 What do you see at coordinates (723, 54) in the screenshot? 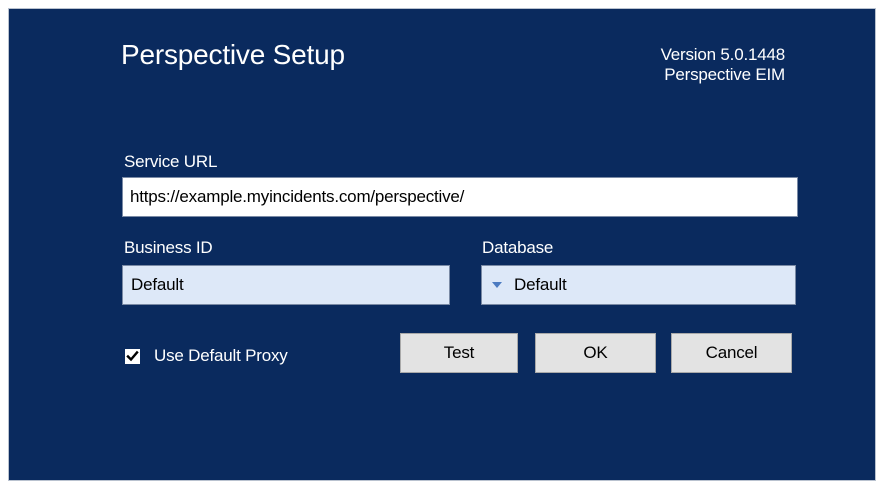
I see `version-number: Version 5.0.1448` at bounding box center [723, 54].